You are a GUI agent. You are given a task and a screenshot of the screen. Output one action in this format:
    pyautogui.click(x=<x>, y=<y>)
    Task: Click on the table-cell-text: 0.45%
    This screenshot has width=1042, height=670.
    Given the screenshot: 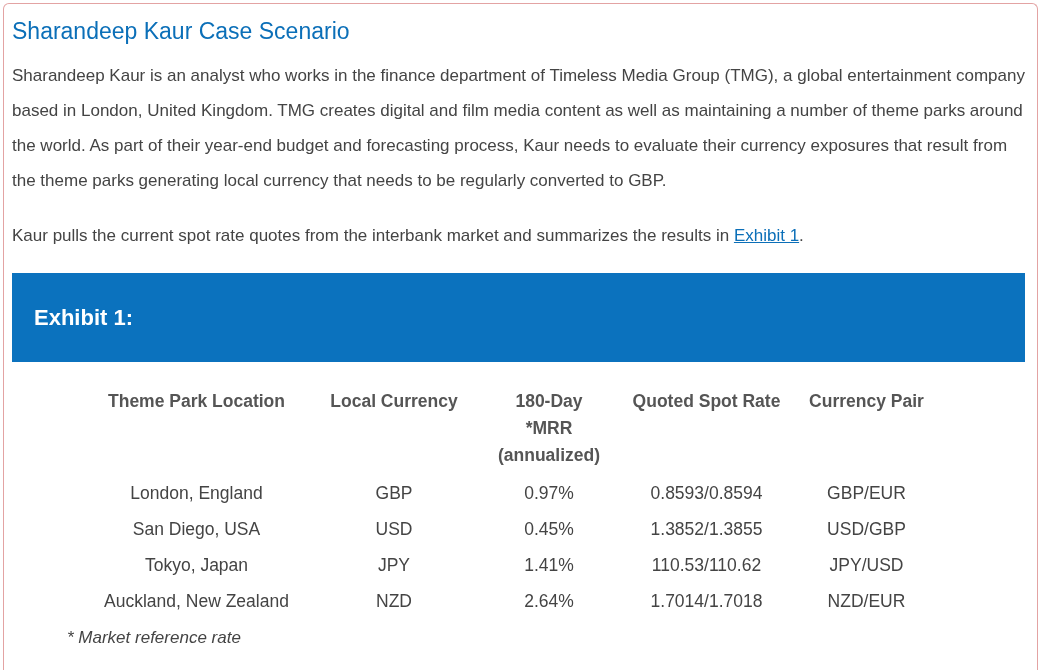 What is the action you would take?
    pyautogui.click(x=549, y=529)
    